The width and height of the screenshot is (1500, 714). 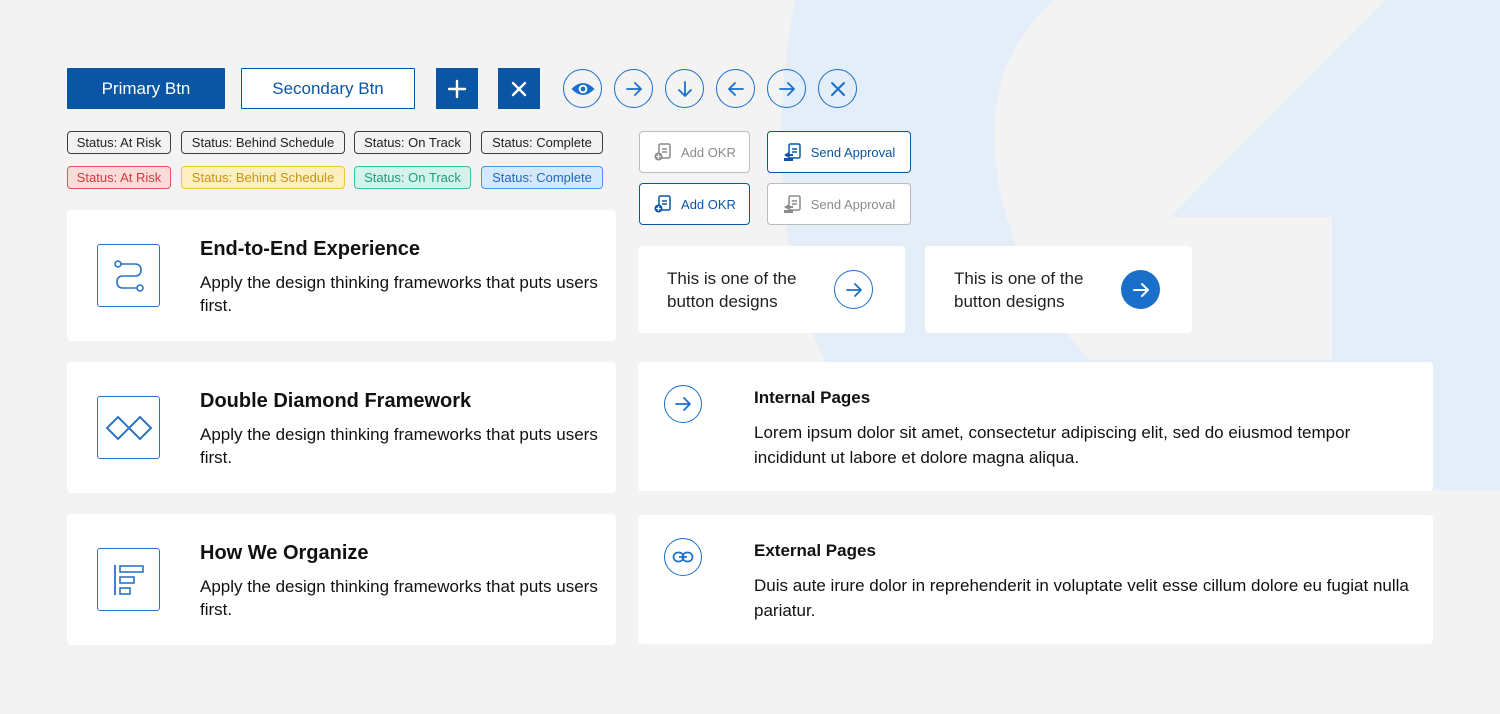 I want to click on organize-icon, so click(x=128, y=579).